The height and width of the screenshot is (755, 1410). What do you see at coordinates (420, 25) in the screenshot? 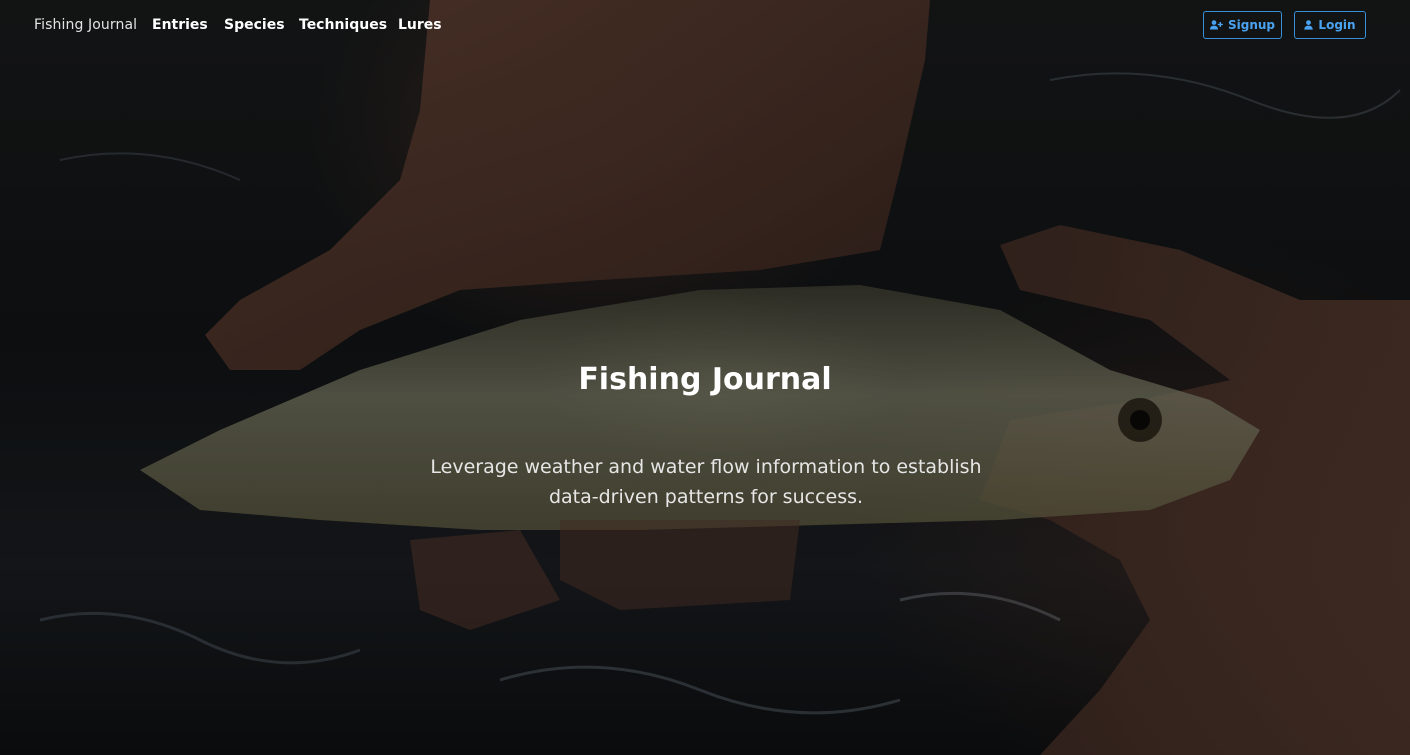
I see `nav-link-lures: Lures` at bounding box center [420, 25].